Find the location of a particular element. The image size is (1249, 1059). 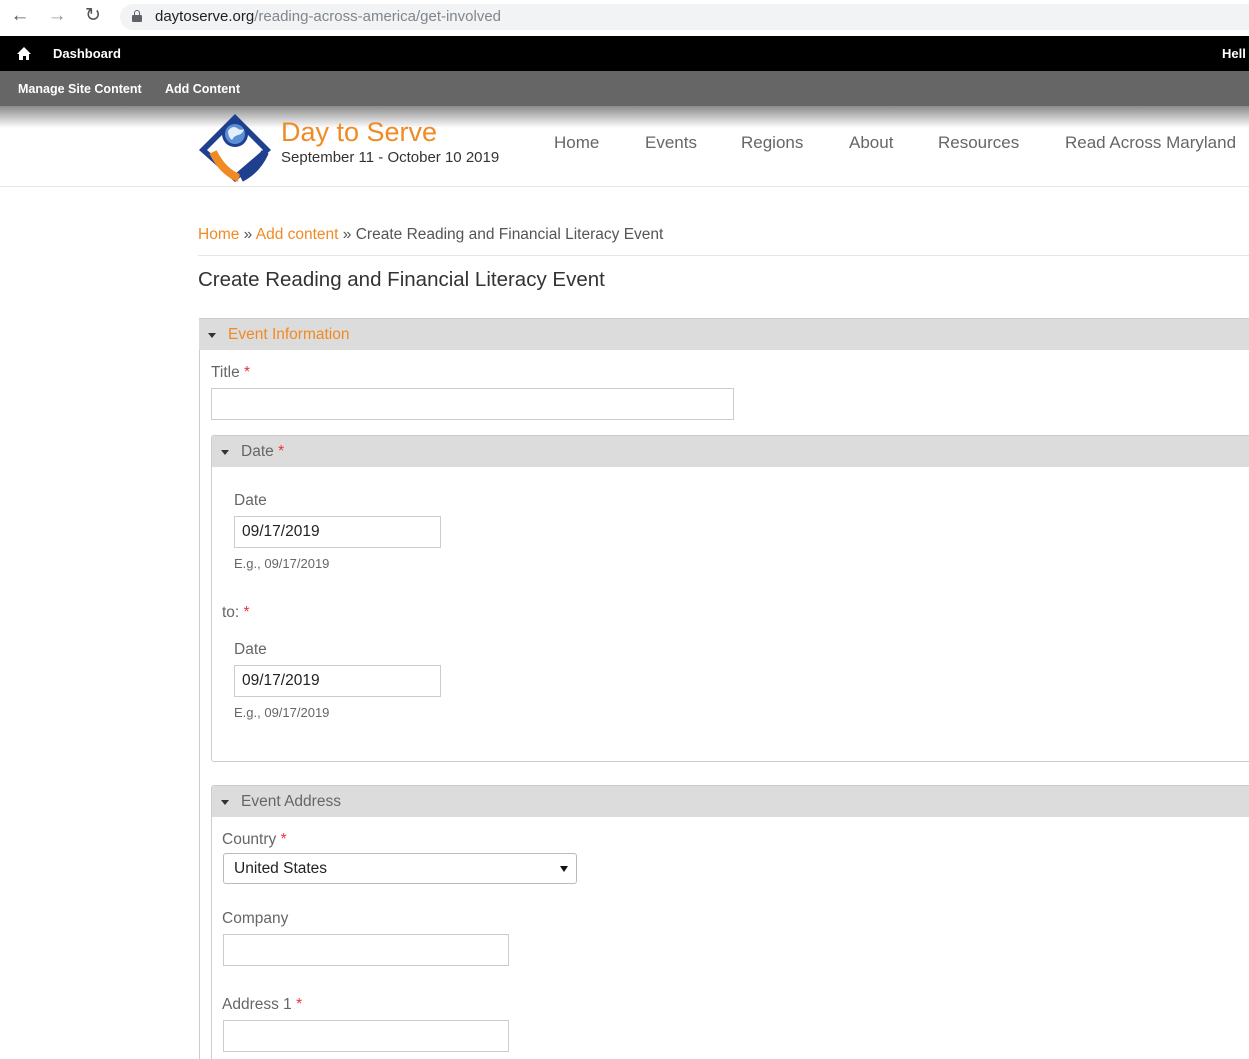

date-legend-text: Date is located at coordinates (257, 451).